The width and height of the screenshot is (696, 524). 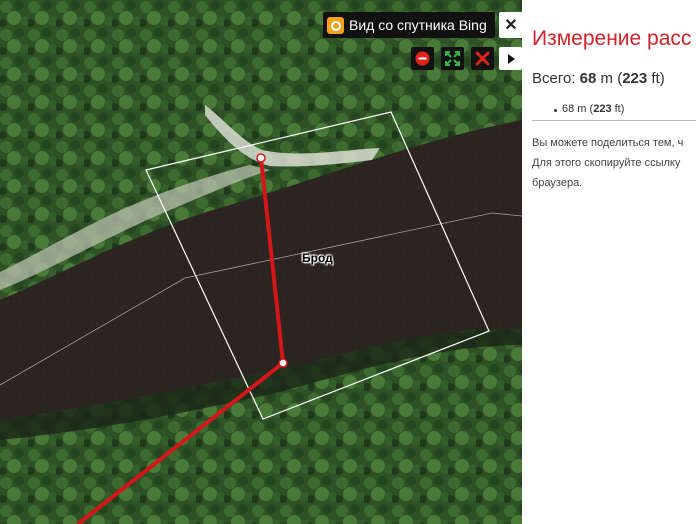 What do you see at coordinates (335, 25) in the screenshot?
I see `bing-logo-icon` at bounding box center [335, 25].